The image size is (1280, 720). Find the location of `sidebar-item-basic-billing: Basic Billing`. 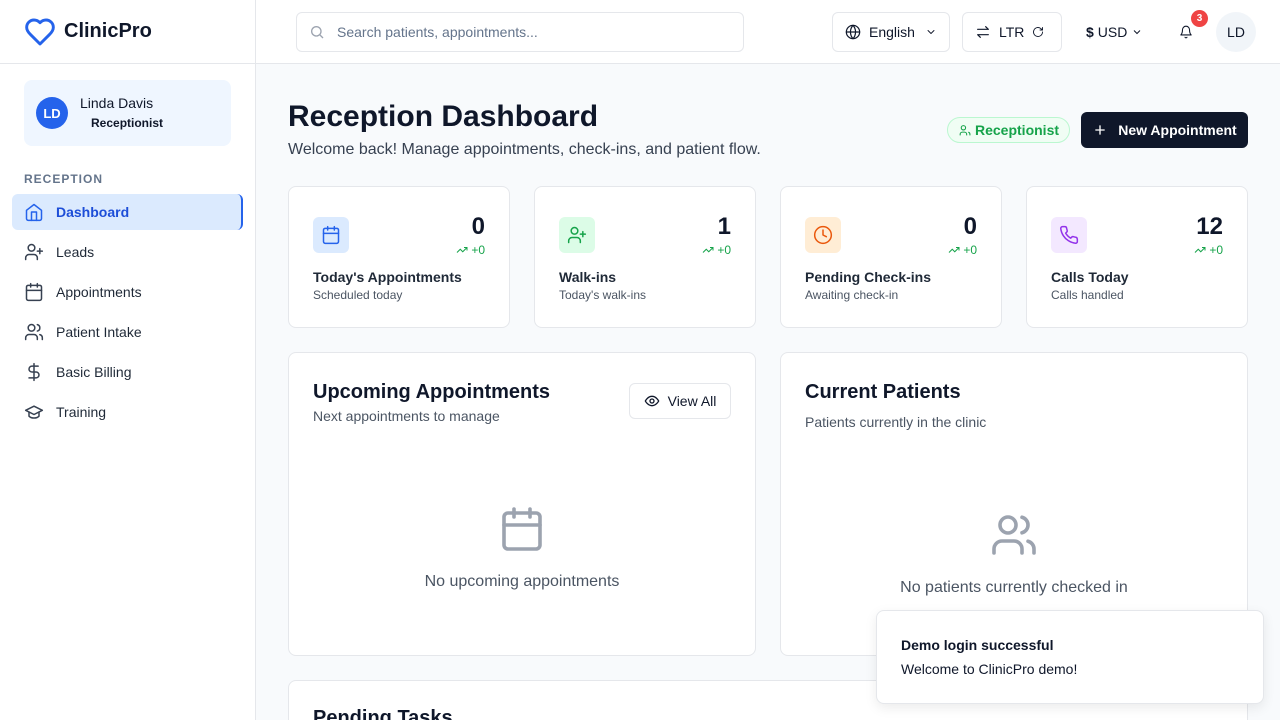

sidebar-item-basic-billing: Basic Billing is located at coordinates (127, 372).